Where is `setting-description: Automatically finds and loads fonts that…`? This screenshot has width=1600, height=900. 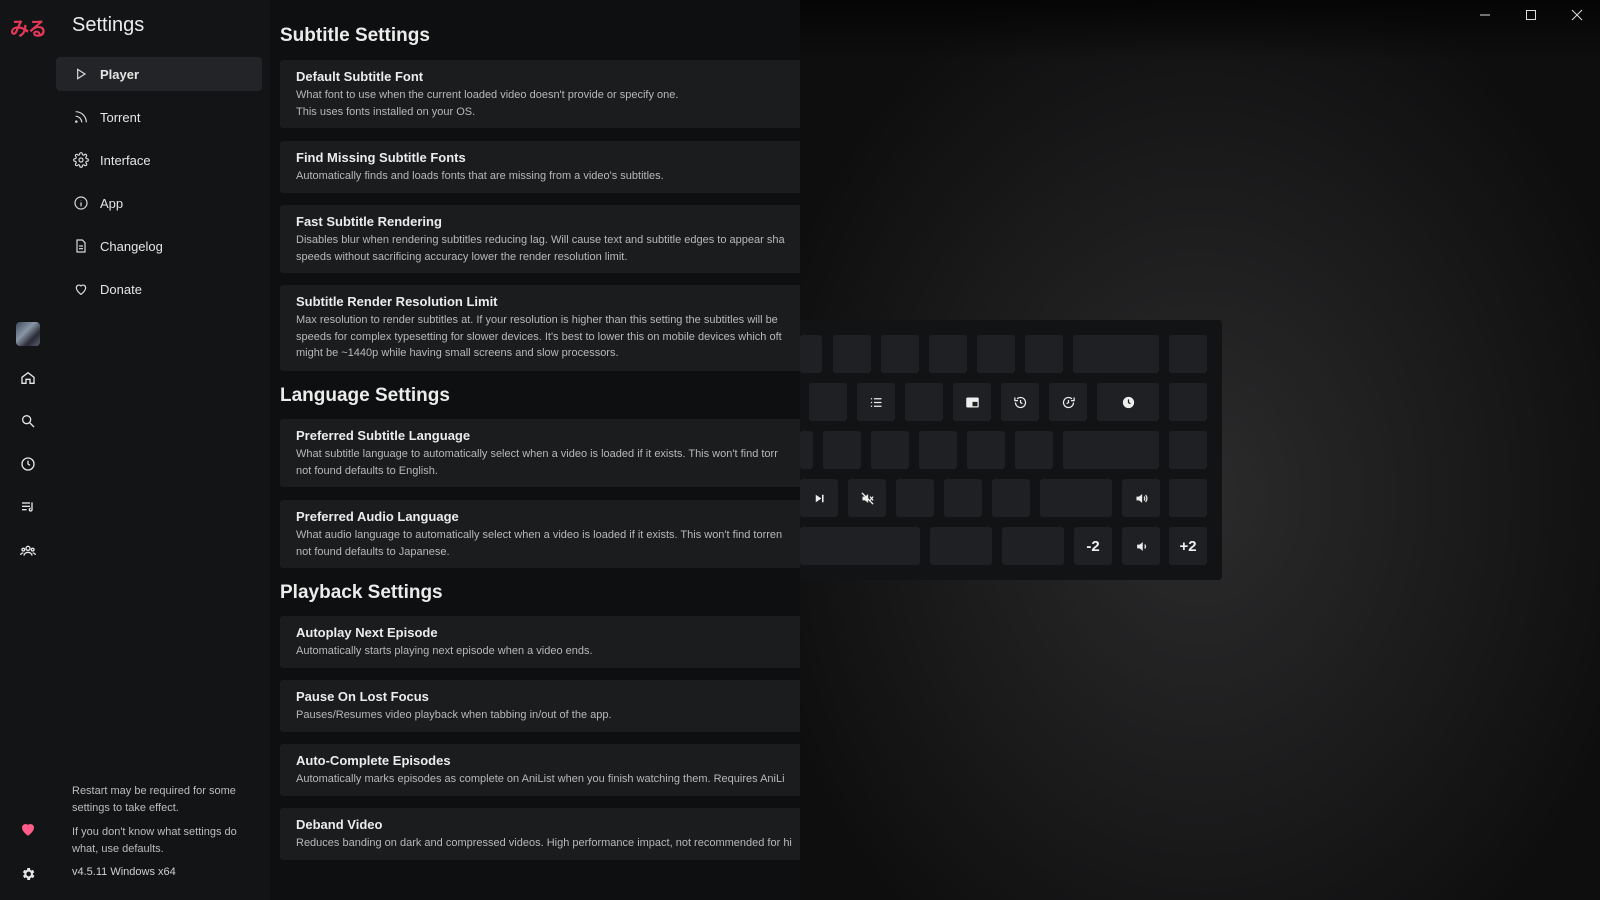 setting-description: Automatically finds and loads fonts that… is located at coordinates (480, 176).